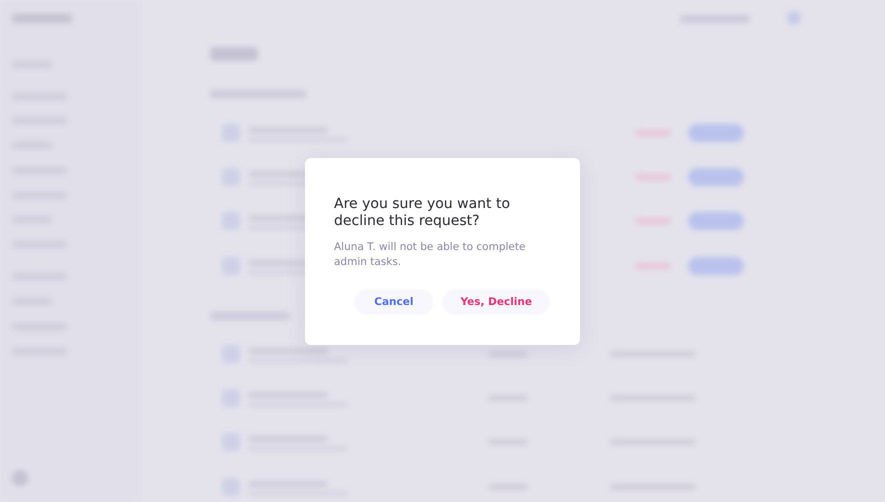  I want to click on cancel-button: Cancel, so click(394, 301).